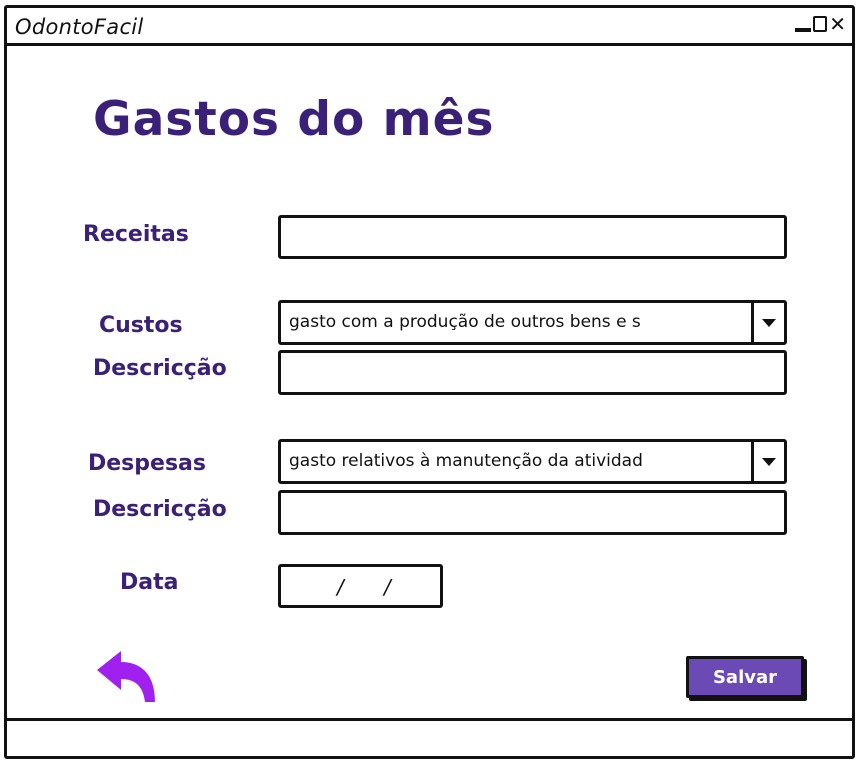 This screenshot has width=865, height=766. What do you see at coordinates (149, 582) in the screenshot?
I see `data-label: Data` at bounding box center [149, 582].